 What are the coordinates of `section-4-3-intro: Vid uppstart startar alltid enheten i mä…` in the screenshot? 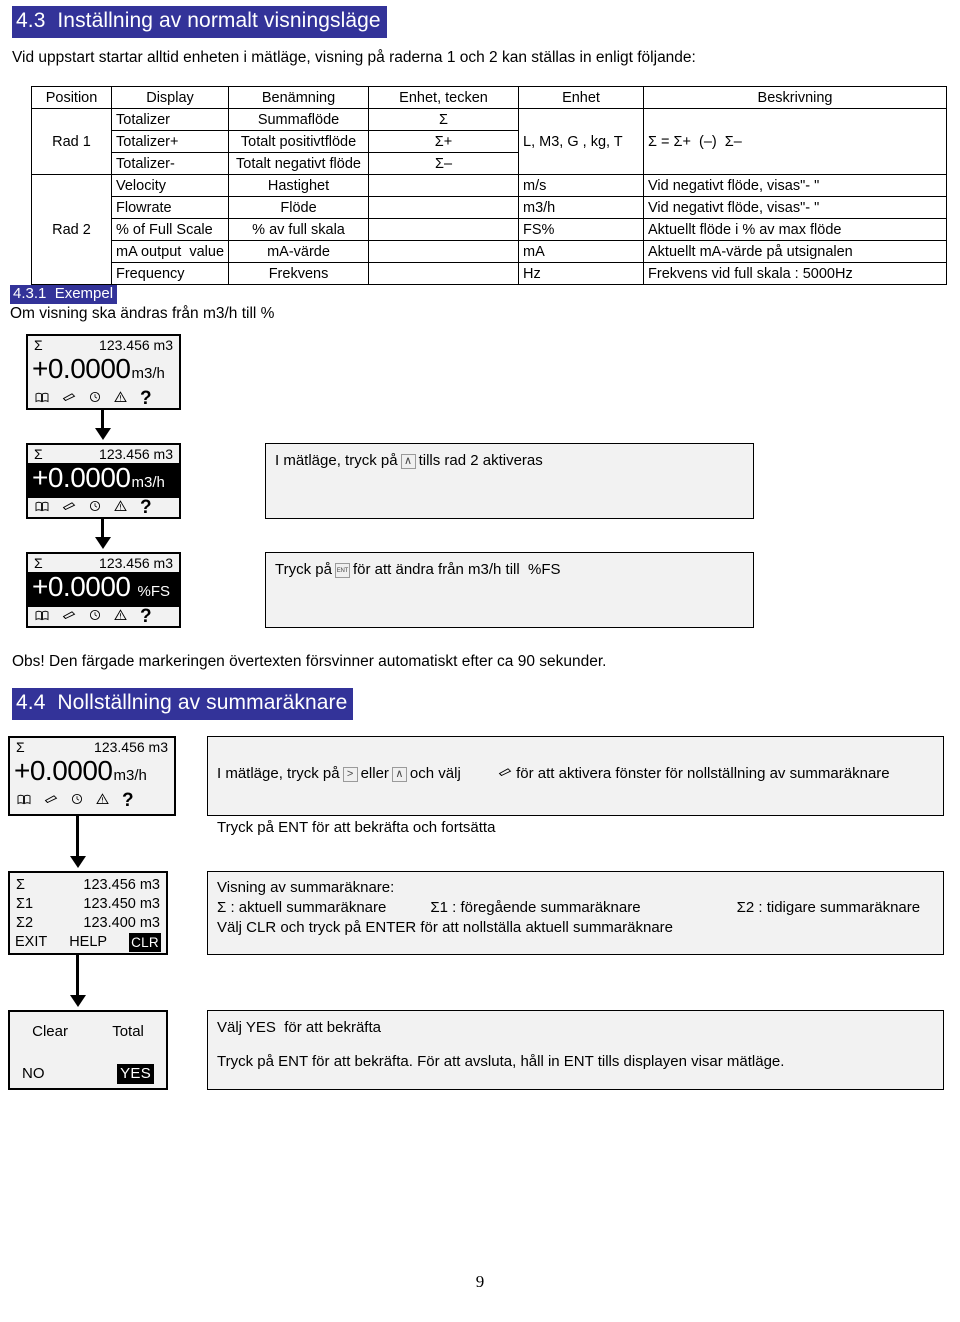 It's located at (354, 57).